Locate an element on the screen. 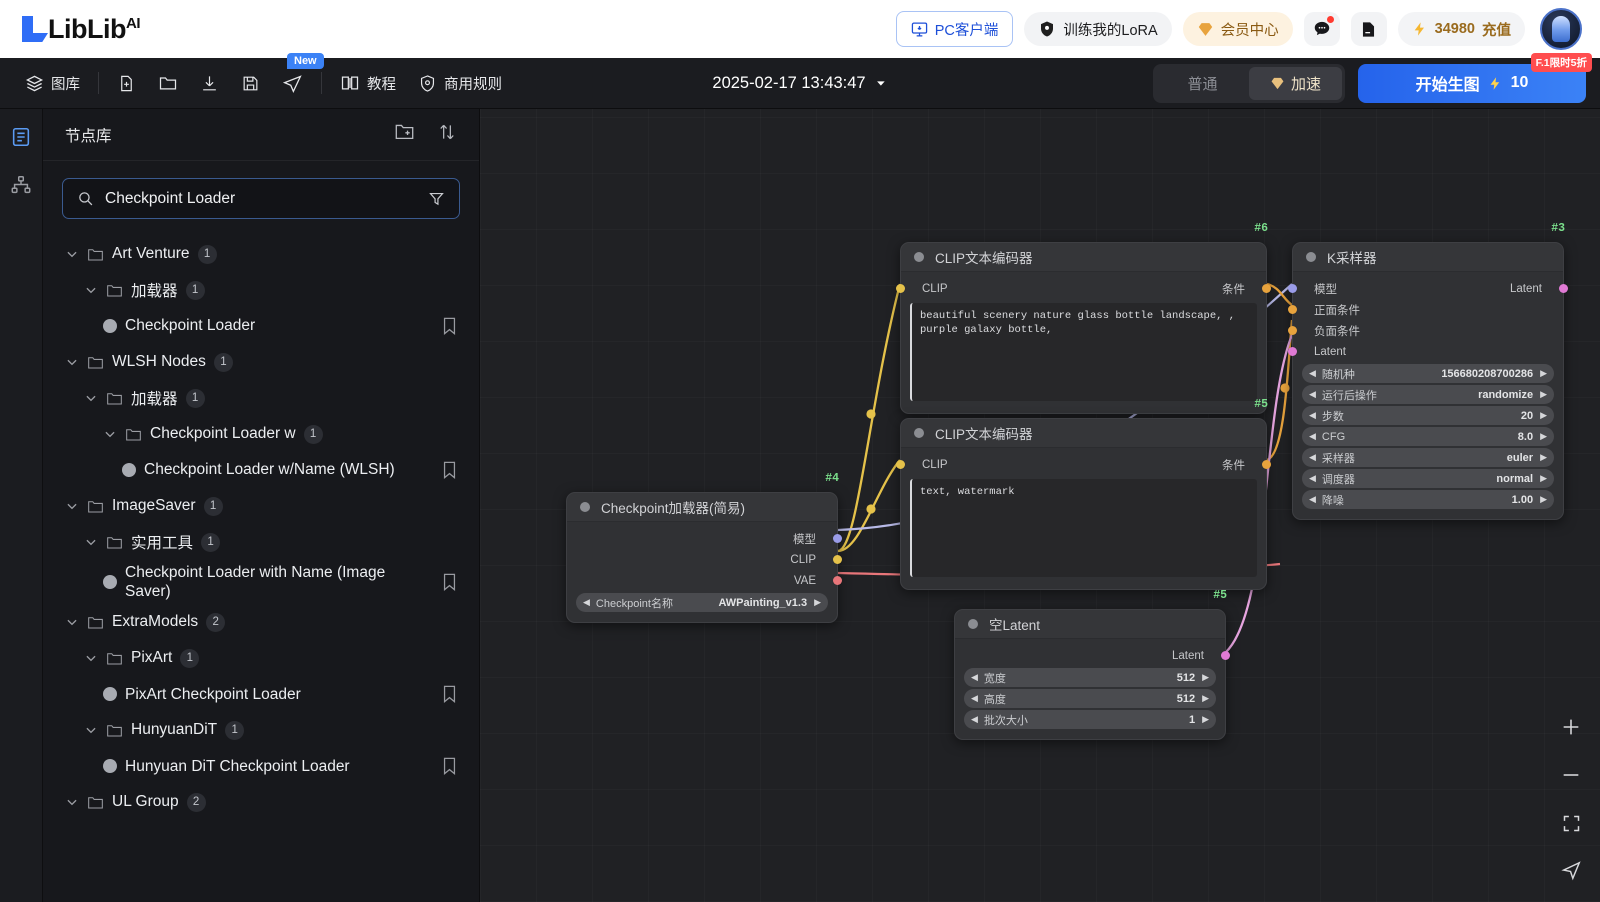 This screenshot has height=902, width=1600. node-empty-latent: #5 空Latent Latent ◀ 宽度 512 ▶ ◀ 高度 512 ▶ ◀ 批次大小 1 ▶ is located at coordinates (1092, 664).